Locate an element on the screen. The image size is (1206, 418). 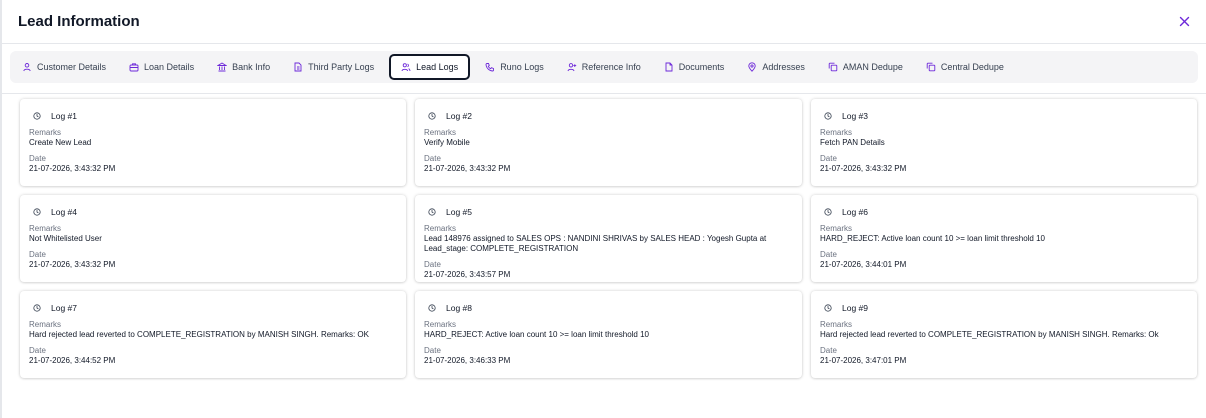
log-title: Log #6 is located at coordinates (855, 212).